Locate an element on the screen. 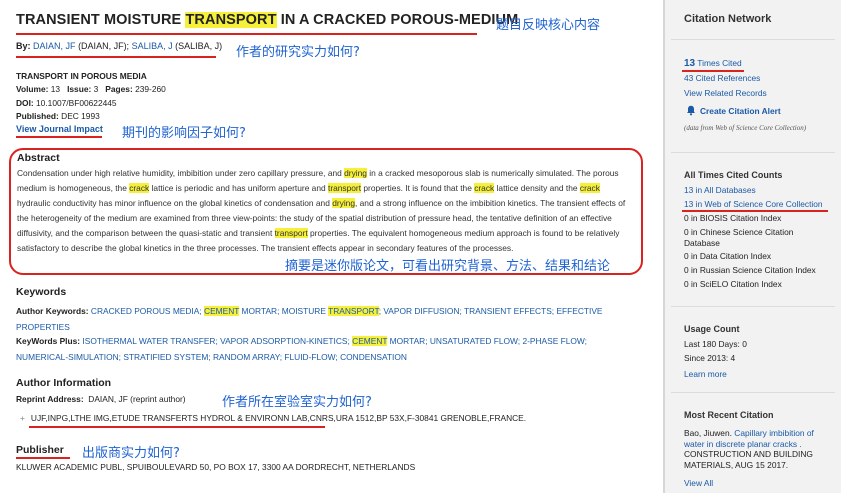 The image size is (841, 493). author-link-daian: DAIAN, JF is located at coordinates (54, 46).